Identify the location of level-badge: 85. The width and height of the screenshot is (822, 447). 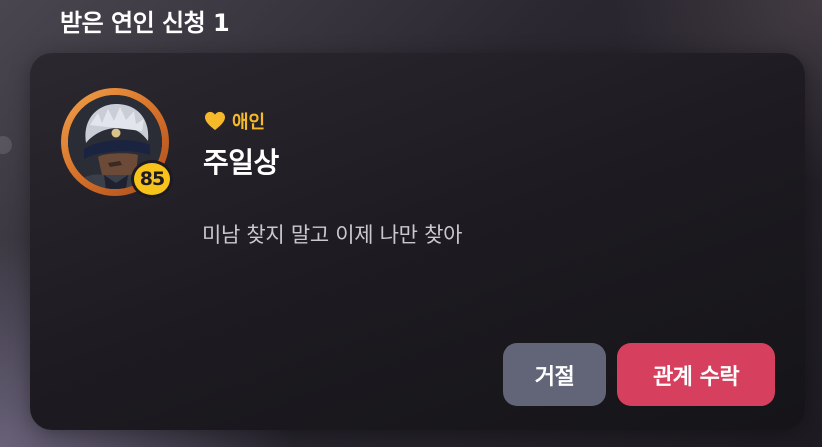
(152, 179).